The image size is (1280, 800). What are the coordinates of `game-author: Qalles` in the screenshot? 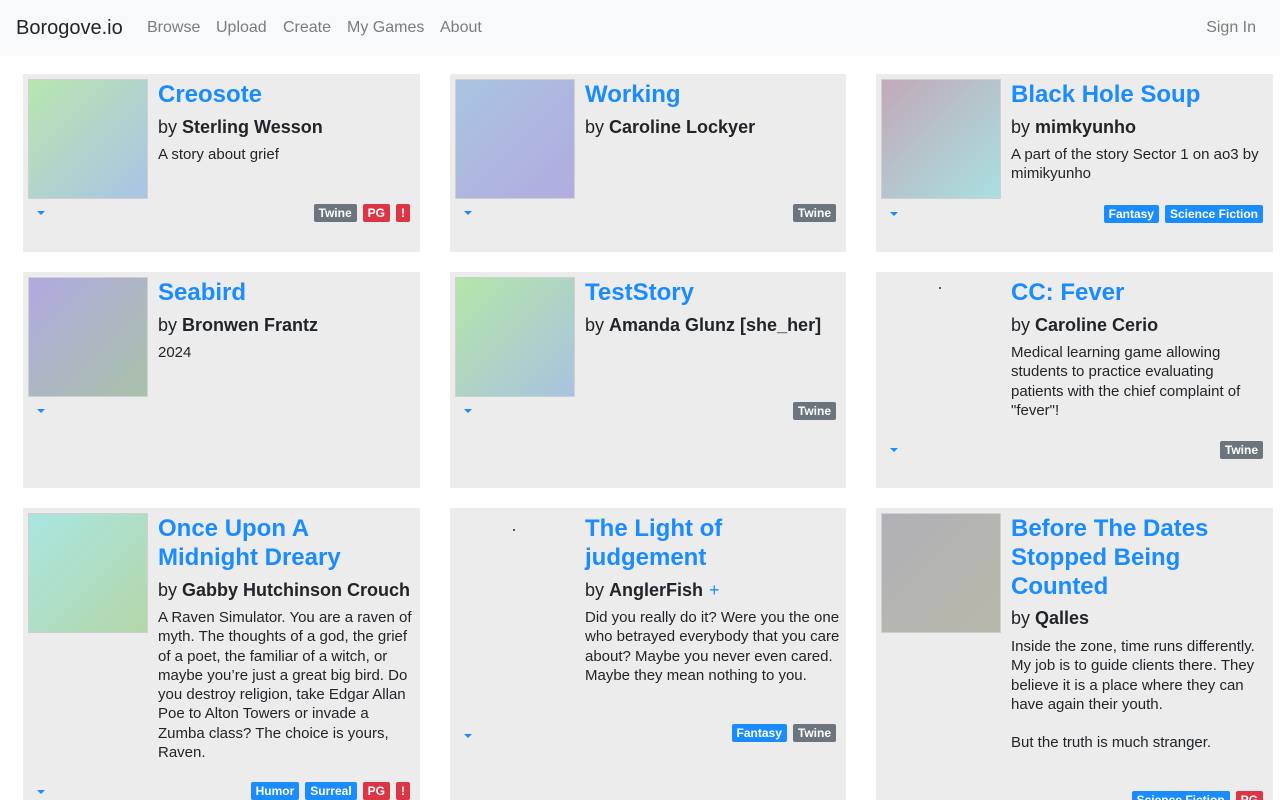 It's located at (1062, 618).